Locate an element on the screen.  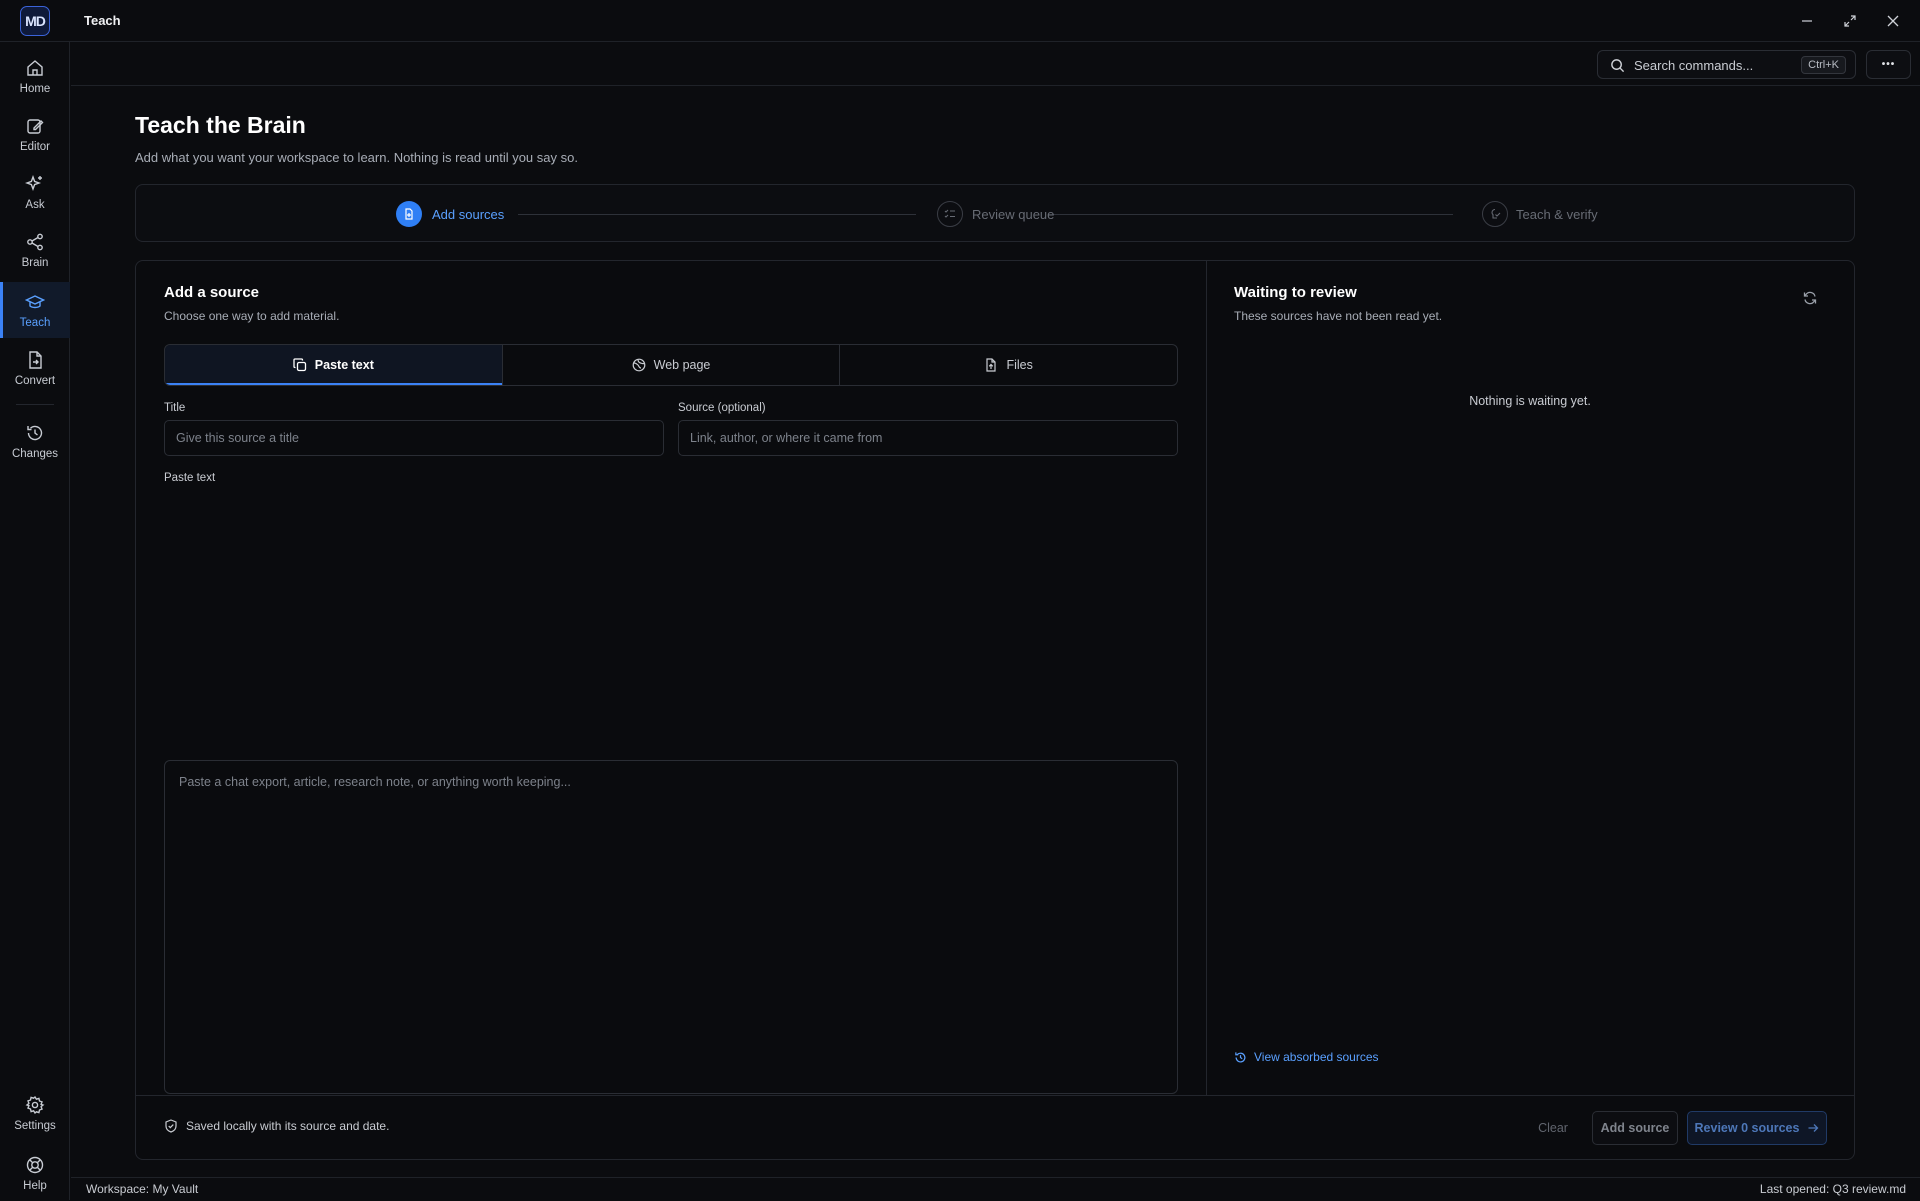
edit-icon is located at coordinates (35, 126).